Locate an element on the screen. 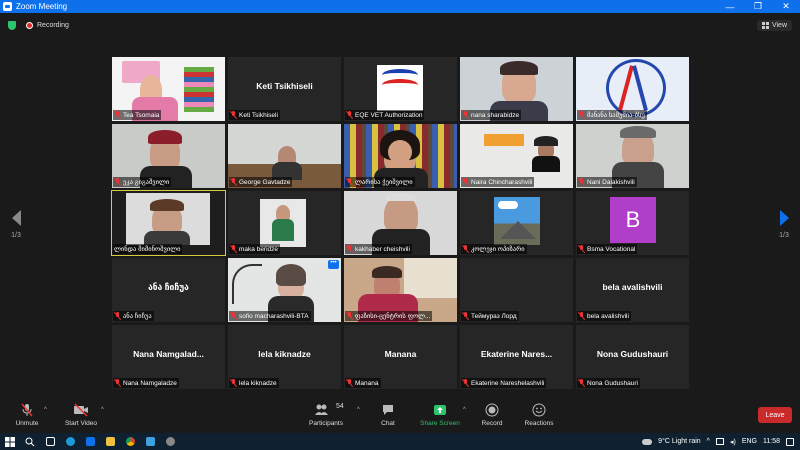  participant-tile: Nana Namgalad... Nana Namgaladze is located at coordinates (168, 357).